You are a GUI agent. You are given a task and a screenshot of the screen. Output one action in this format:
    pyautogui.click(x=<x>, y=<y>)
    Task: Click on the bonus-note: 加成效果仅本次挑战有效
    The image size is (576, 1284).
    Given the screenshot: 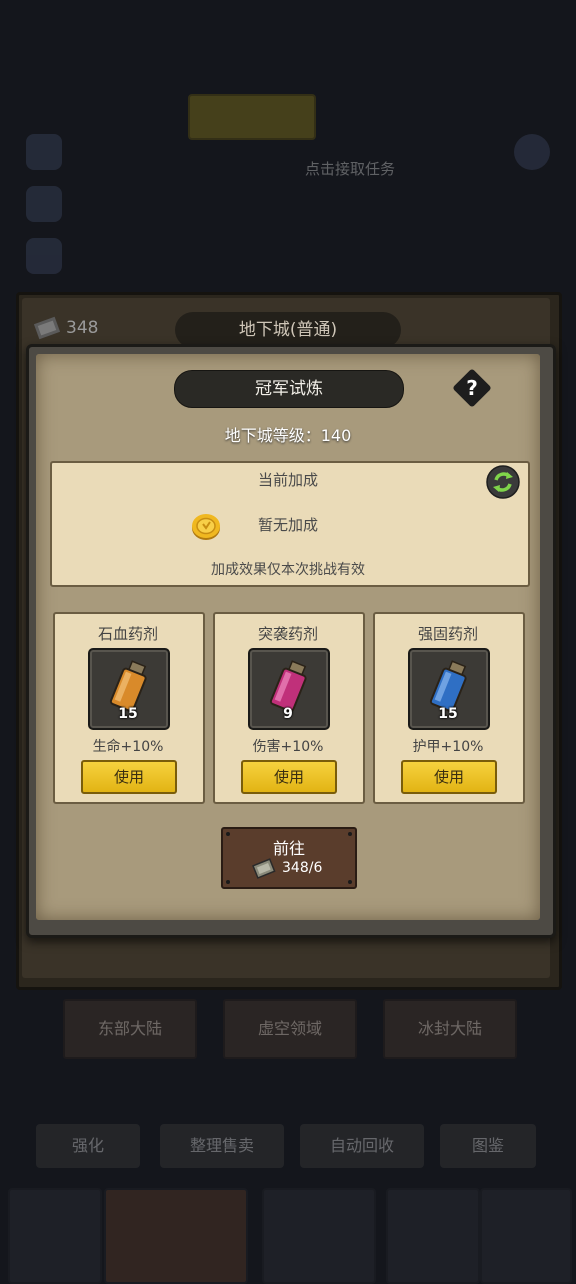 What is the action you would take?
    pyautogui.click(x=288, y=570)
    